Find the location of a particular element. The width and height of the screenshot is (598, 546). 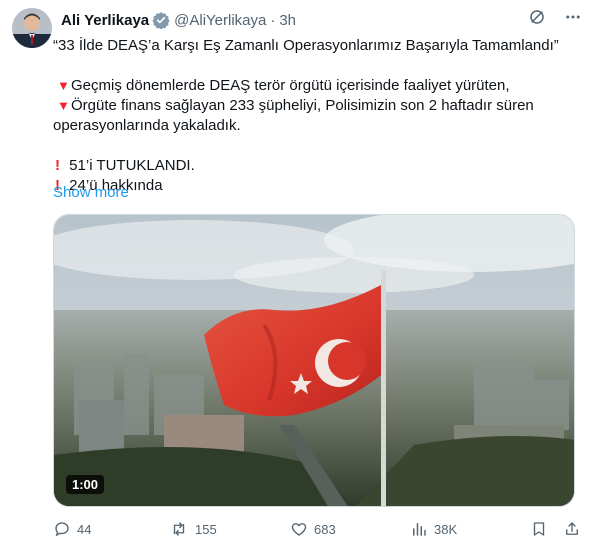

views-button: 38K is located at coordinates (433, 529).